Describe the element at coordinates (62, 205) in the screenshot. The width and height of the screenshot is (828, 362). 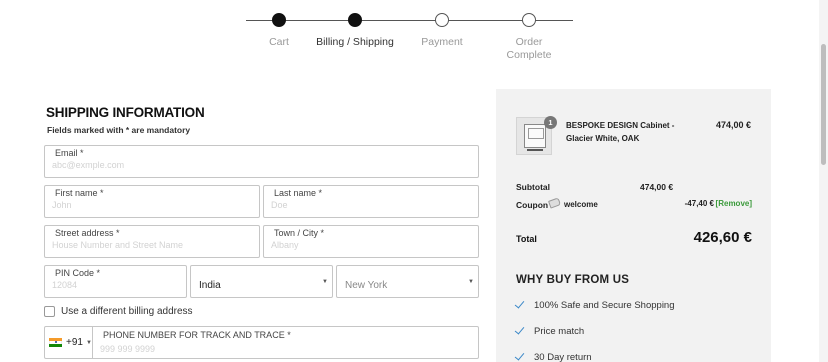
I see `first-name-placeholder: John` at that location.